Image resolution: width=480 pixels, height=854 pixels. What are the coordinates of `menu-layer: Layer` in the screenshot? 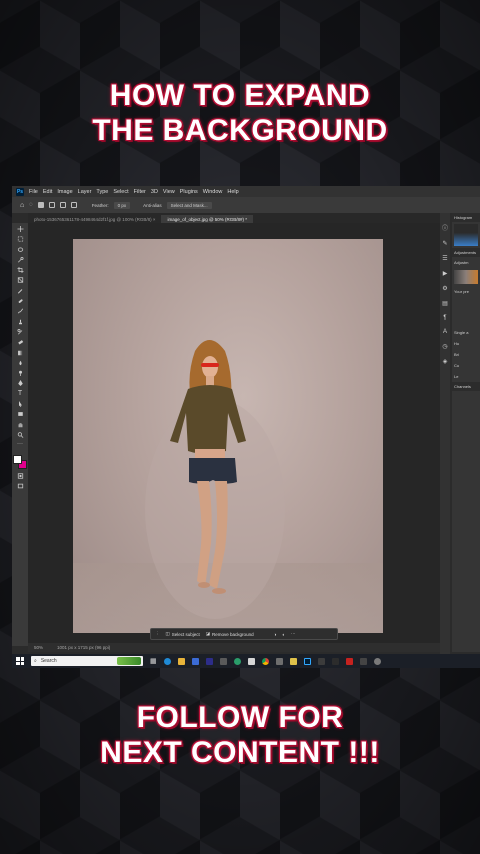 It's located at (85, 192).